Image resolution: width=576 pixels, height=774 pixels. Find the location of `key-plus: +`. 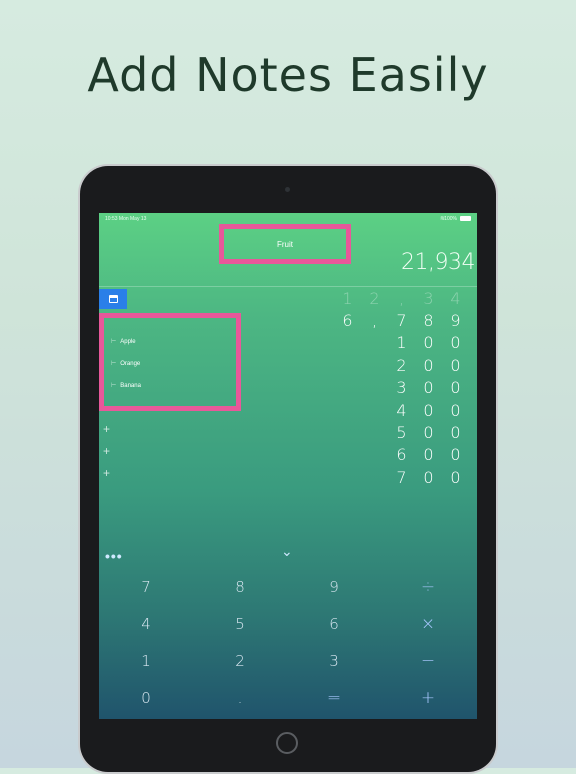

key-plus: + is located at coordinates (428, 697).